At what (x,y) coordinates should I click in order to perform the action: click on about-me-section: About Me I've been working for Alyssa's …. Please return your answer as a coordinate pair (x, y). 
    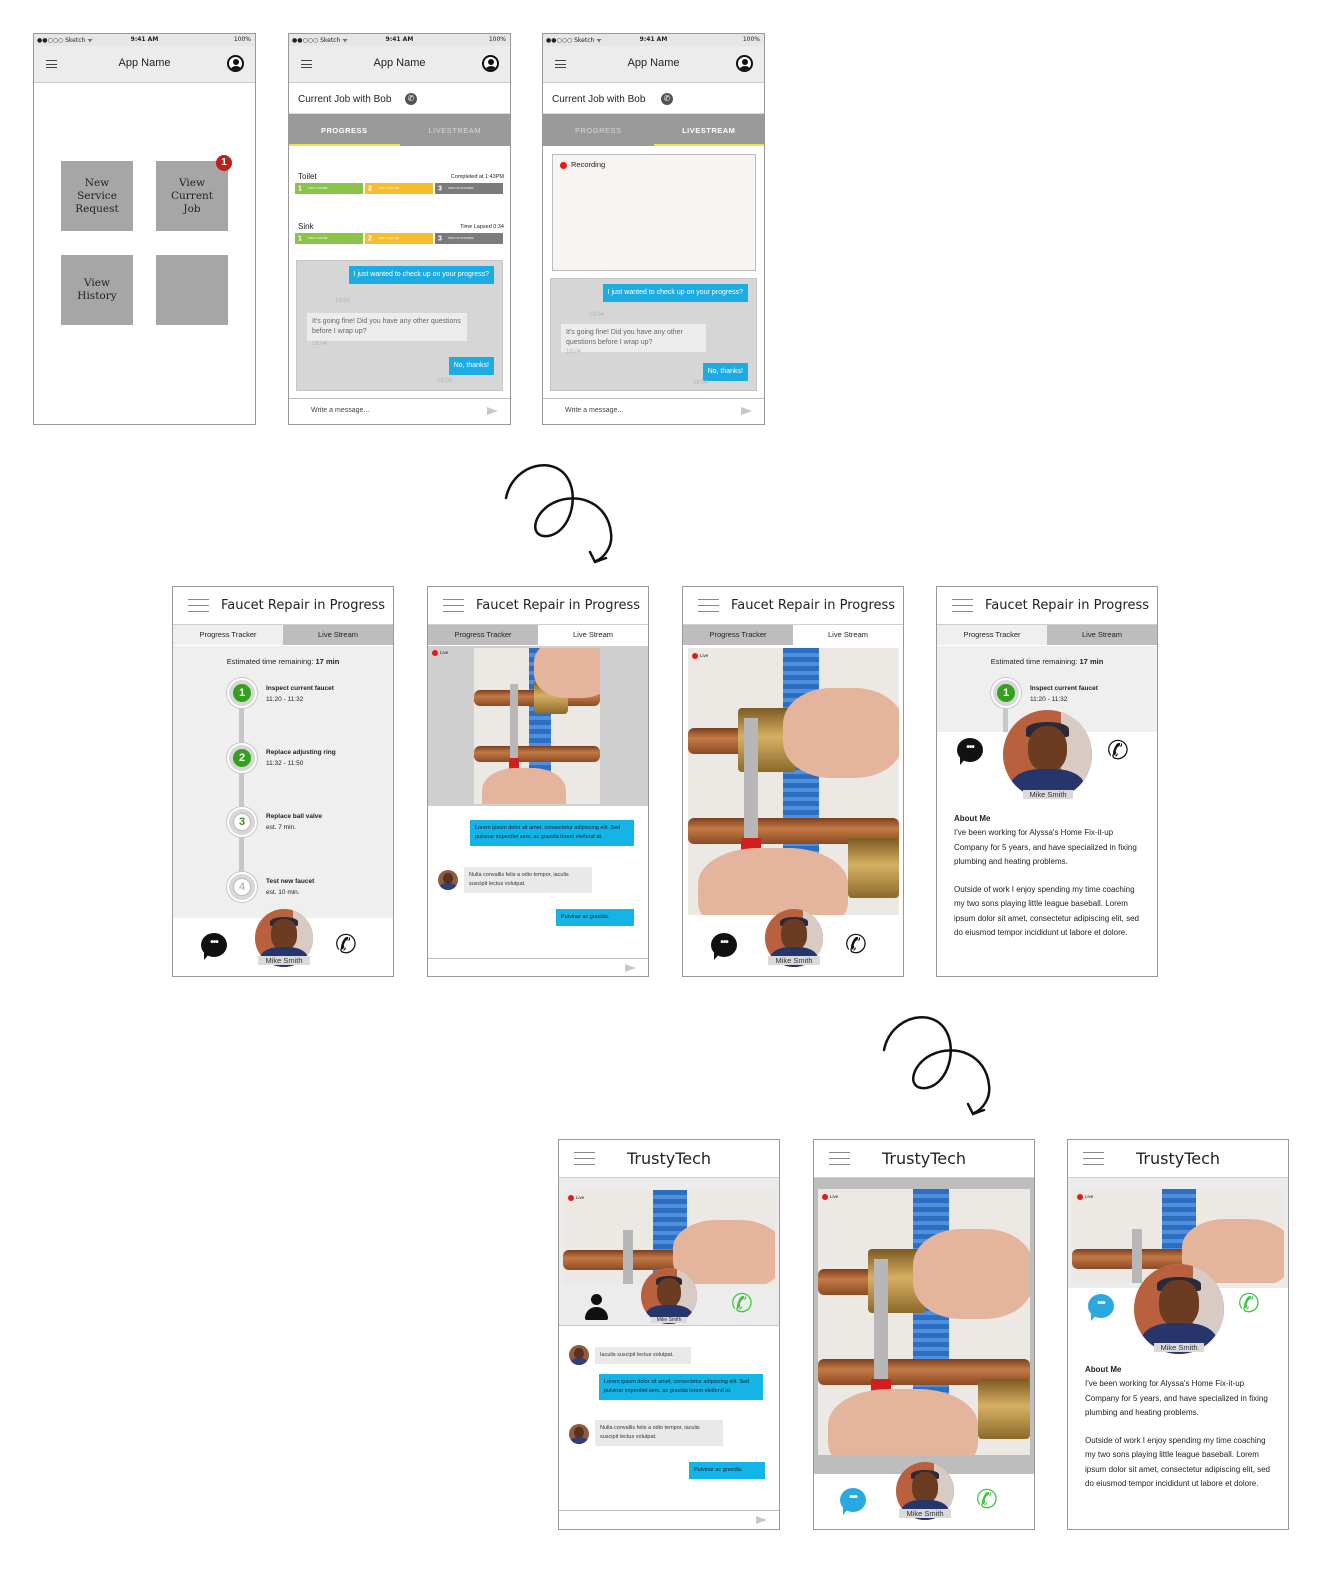
    Looking at the image, I should click on (1050, 883).